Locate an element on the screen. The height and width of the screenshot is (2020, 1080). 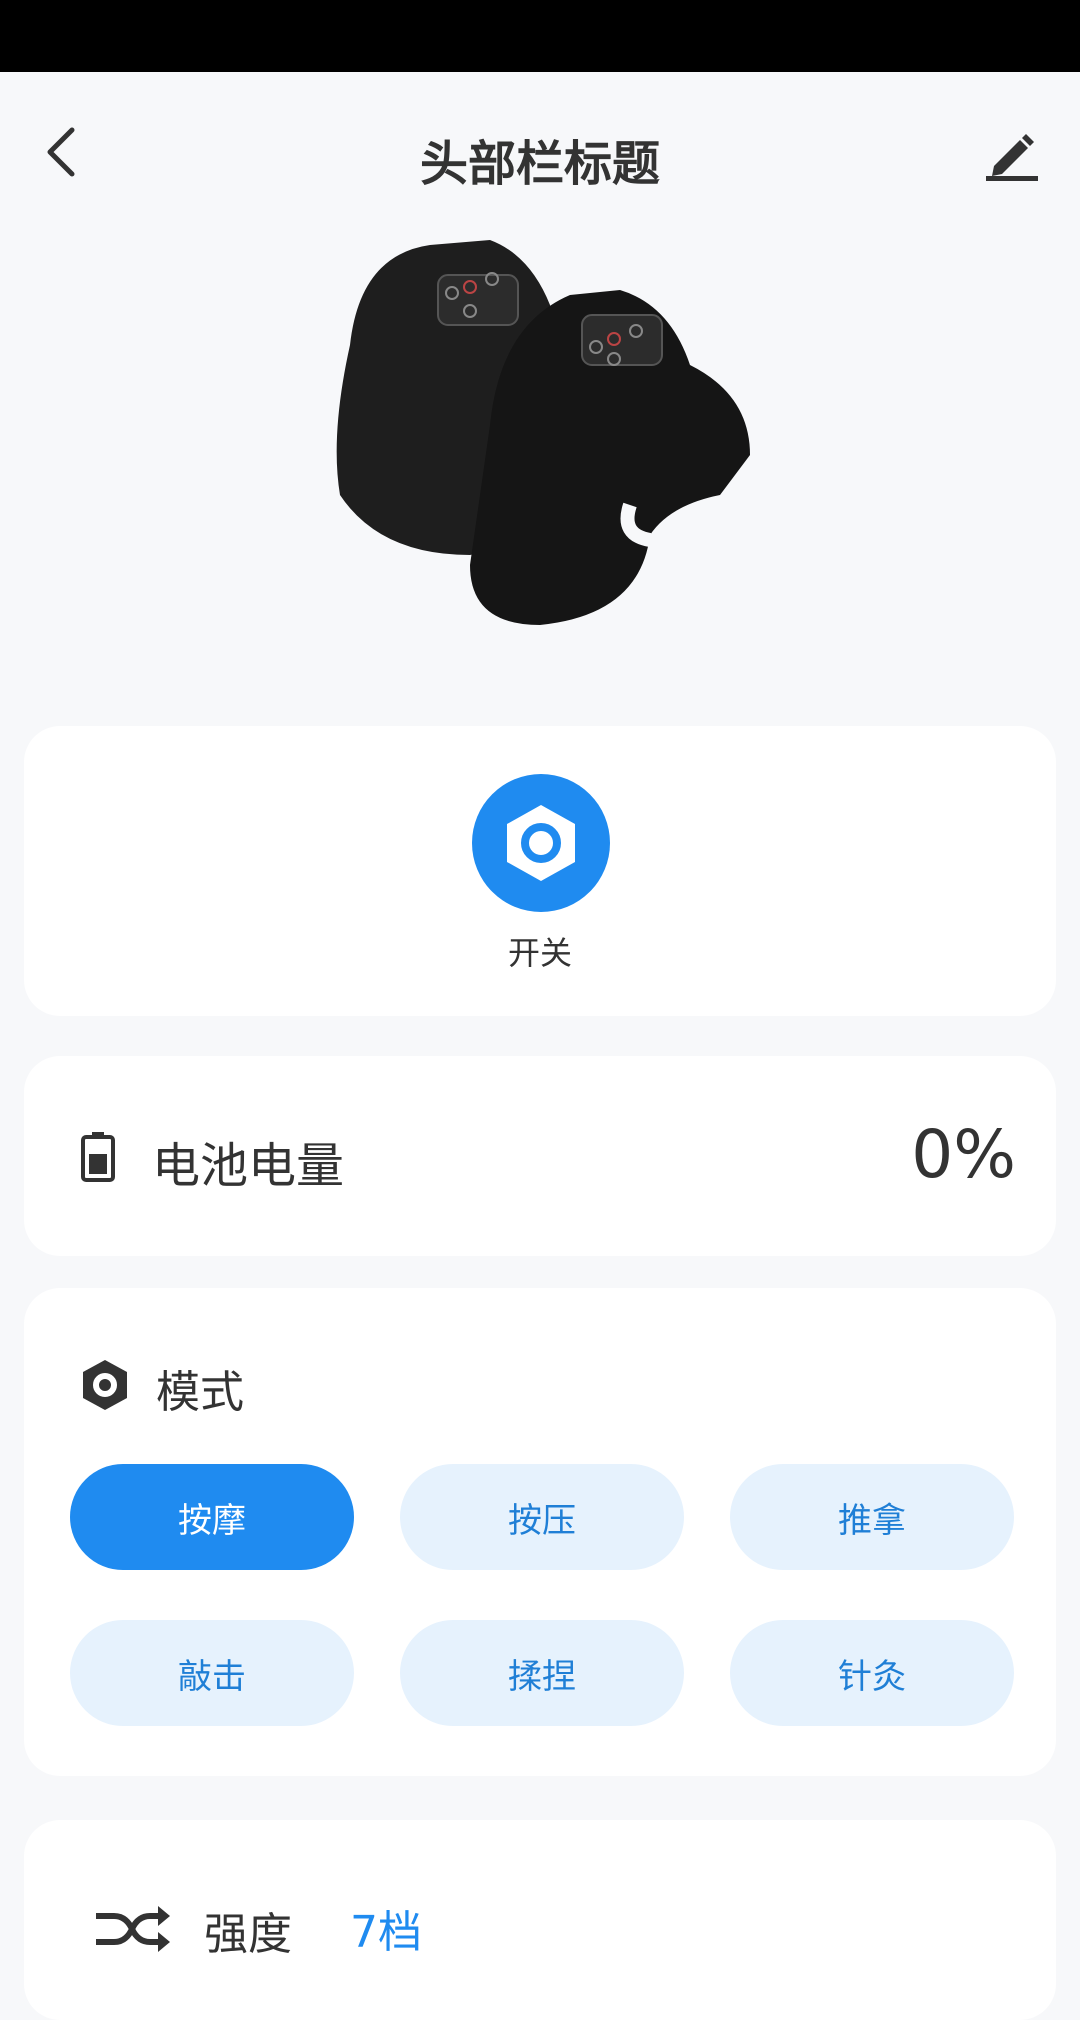
strength-value: 7档 is located at coordinates (386, 1932).